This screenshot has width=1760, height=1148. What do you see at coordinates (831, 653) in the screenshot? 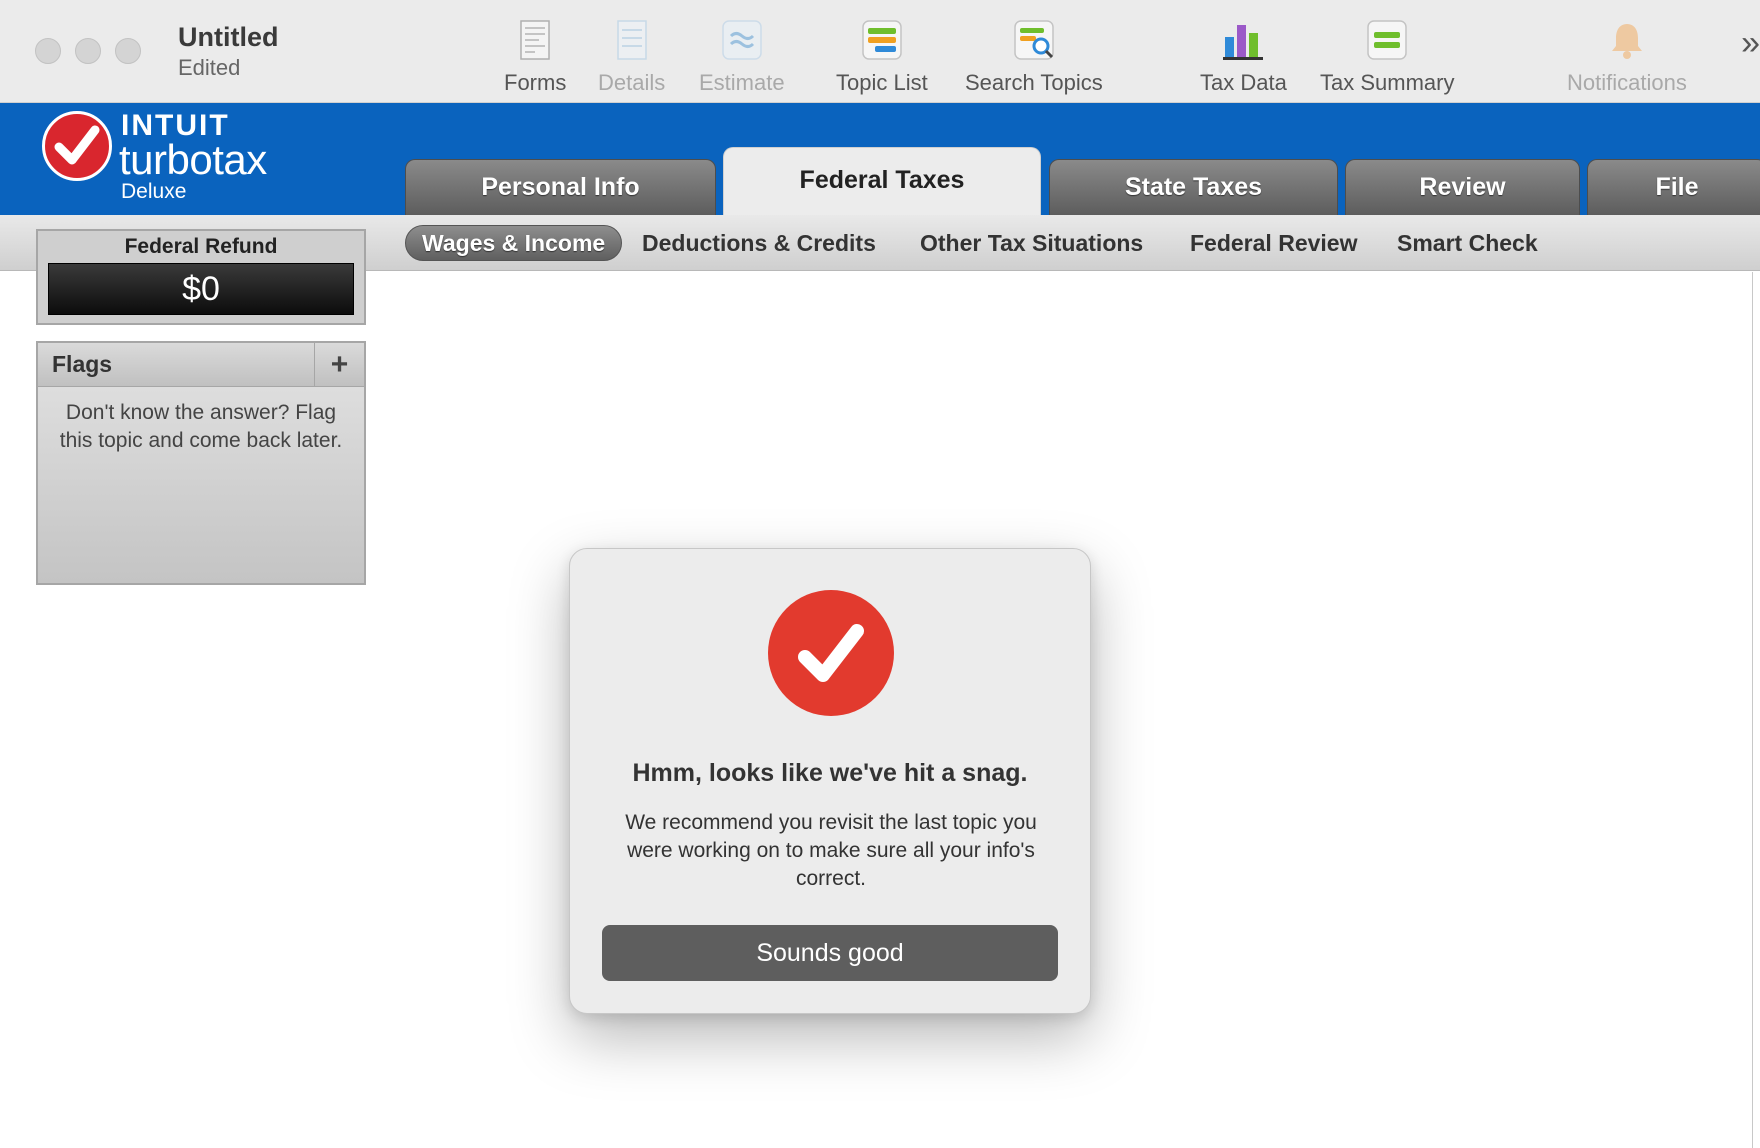
I see `checkmark-icon` at bounding box center [831, 653].